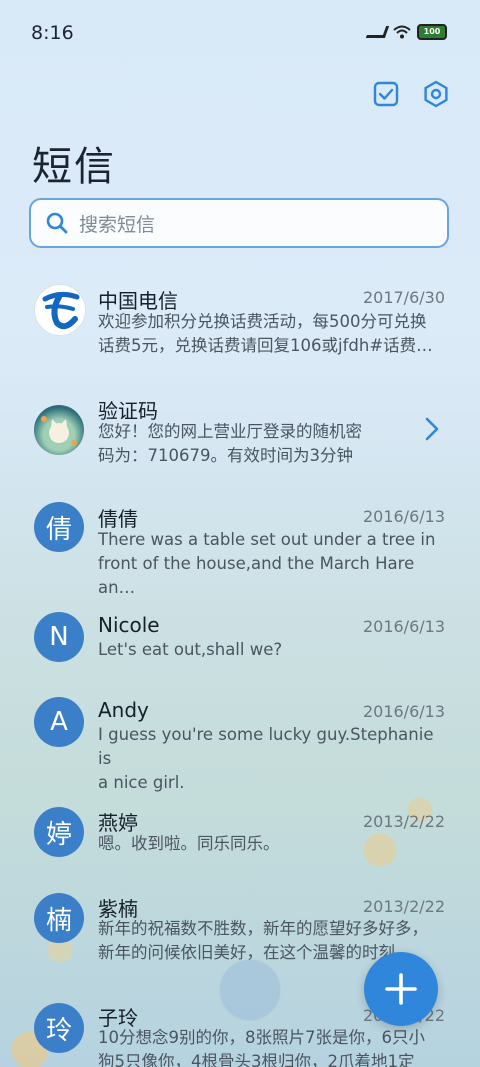 Image resolution: width=480 pixels, height=1067 pixels. I want to click on preview-line: 码为：710679。有效时间为3分钟, so click(225, 455).